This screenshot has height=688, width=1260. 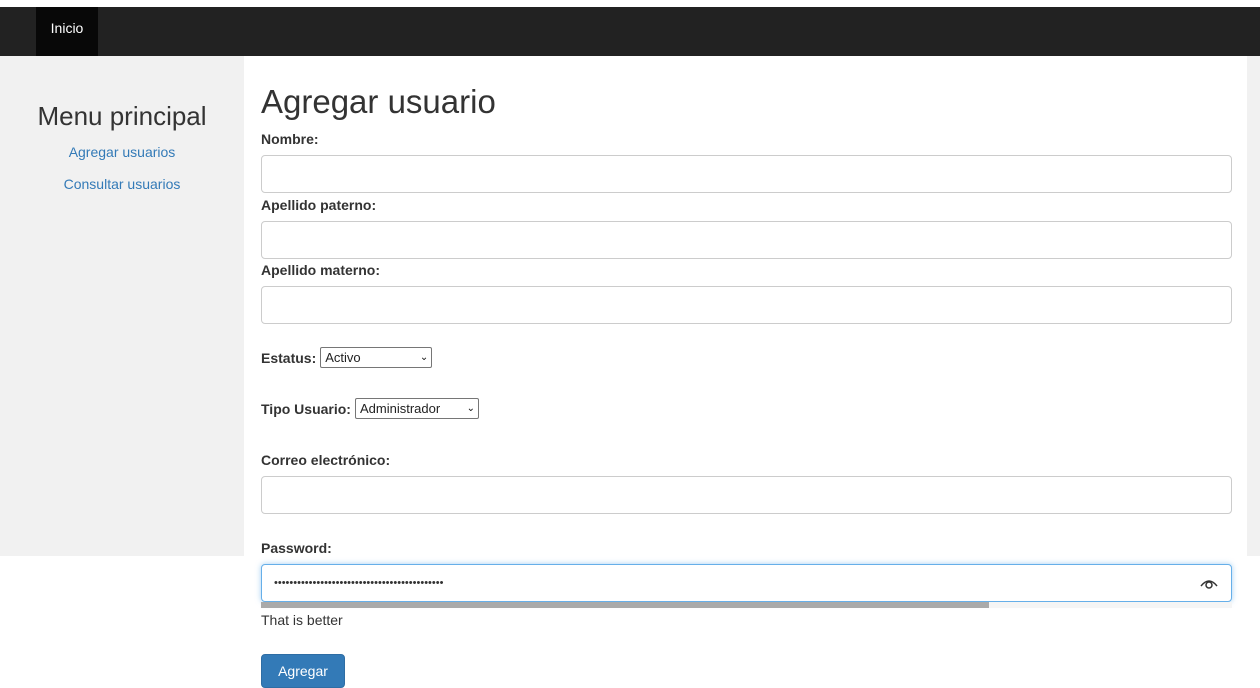 I want to click on tipo-usuario-selected-value: Administrador, so click(x=400, y=408).